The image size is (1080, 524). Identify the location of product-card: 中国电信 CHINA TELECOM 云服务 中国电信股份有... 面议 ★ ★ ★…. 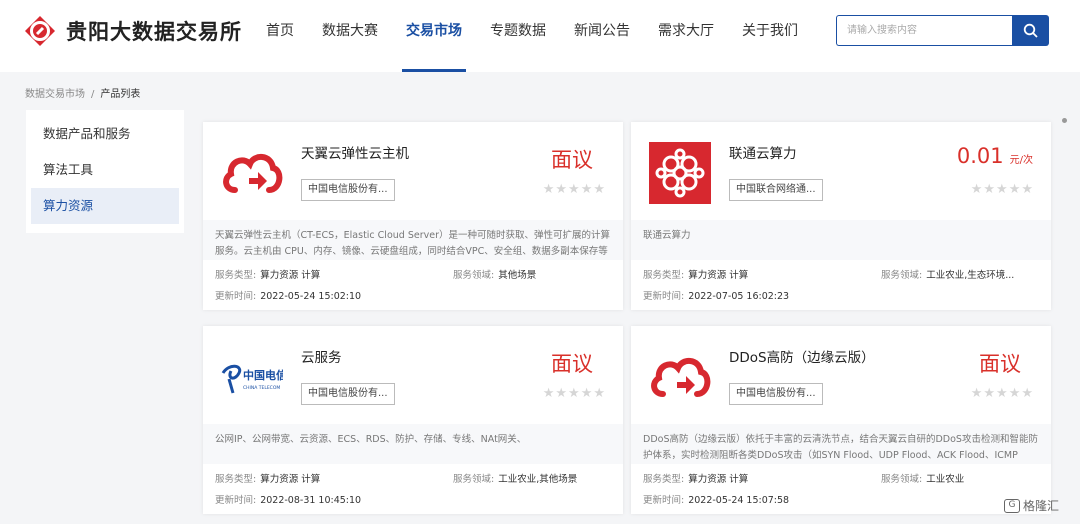
(413, 420).